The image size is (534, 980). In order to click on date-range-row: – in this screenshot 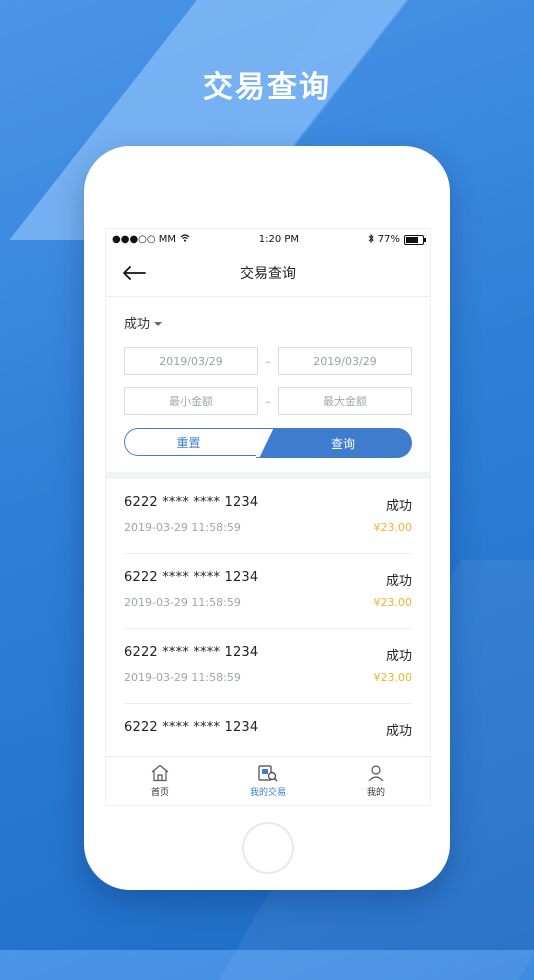, I will do `click(268, 361)`.